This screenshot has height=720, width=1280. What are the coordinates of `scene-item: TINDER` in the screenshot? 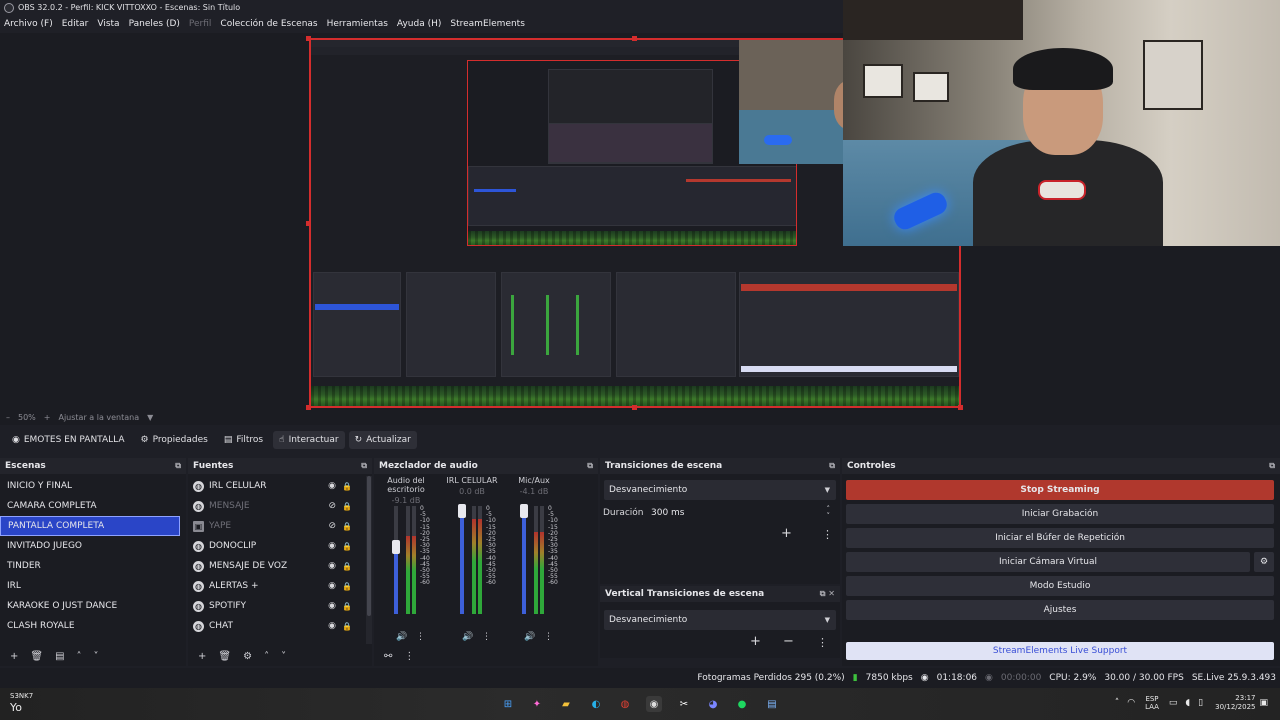 It's located at (90, 566).